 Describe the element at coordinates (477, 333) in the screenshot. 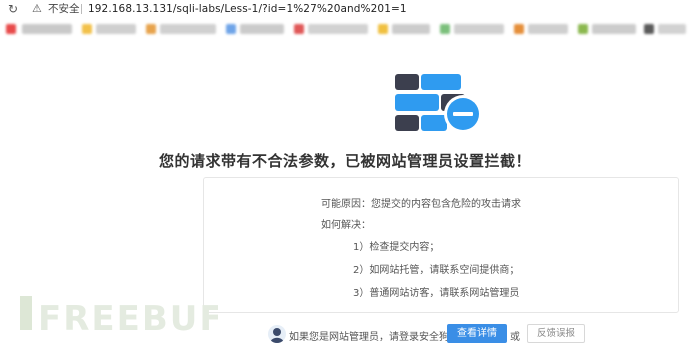

I see `view-details-button: 查看详情` at that location.